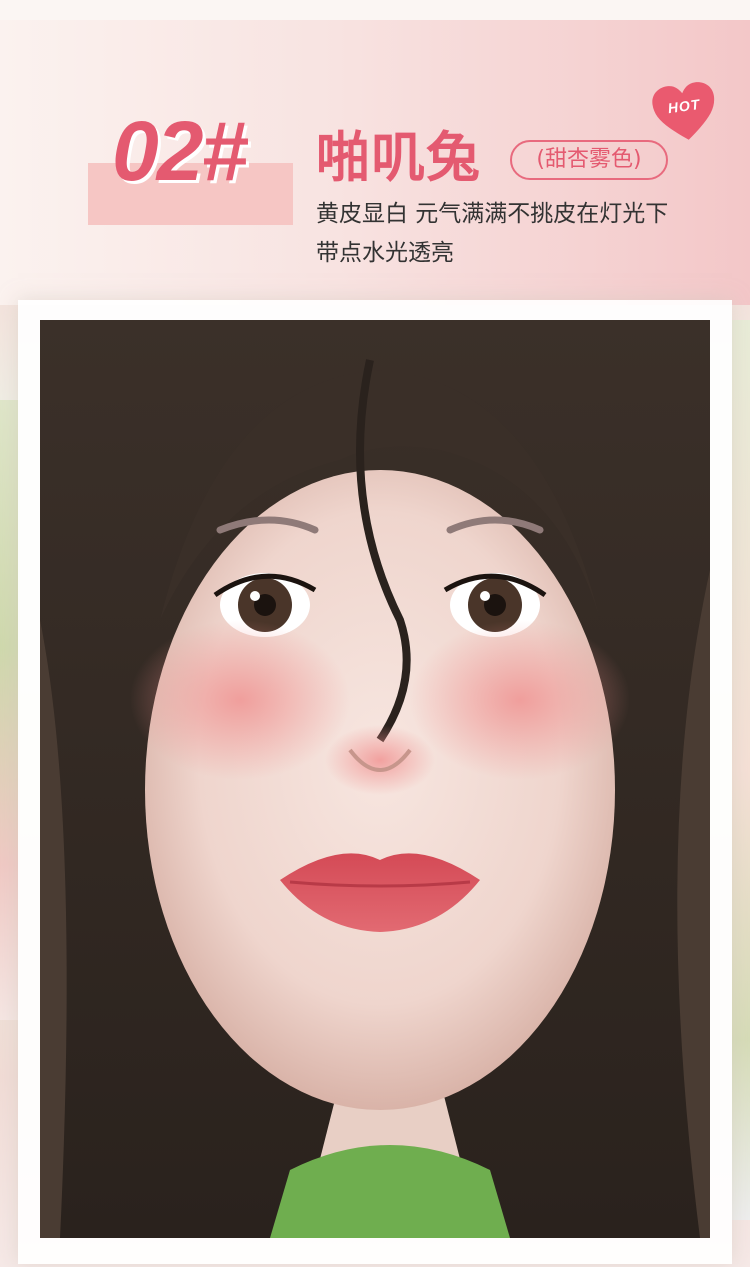 The height and width of the screenshot is (1267, 750). I want to click on background-blur-right, so click(741, 770).